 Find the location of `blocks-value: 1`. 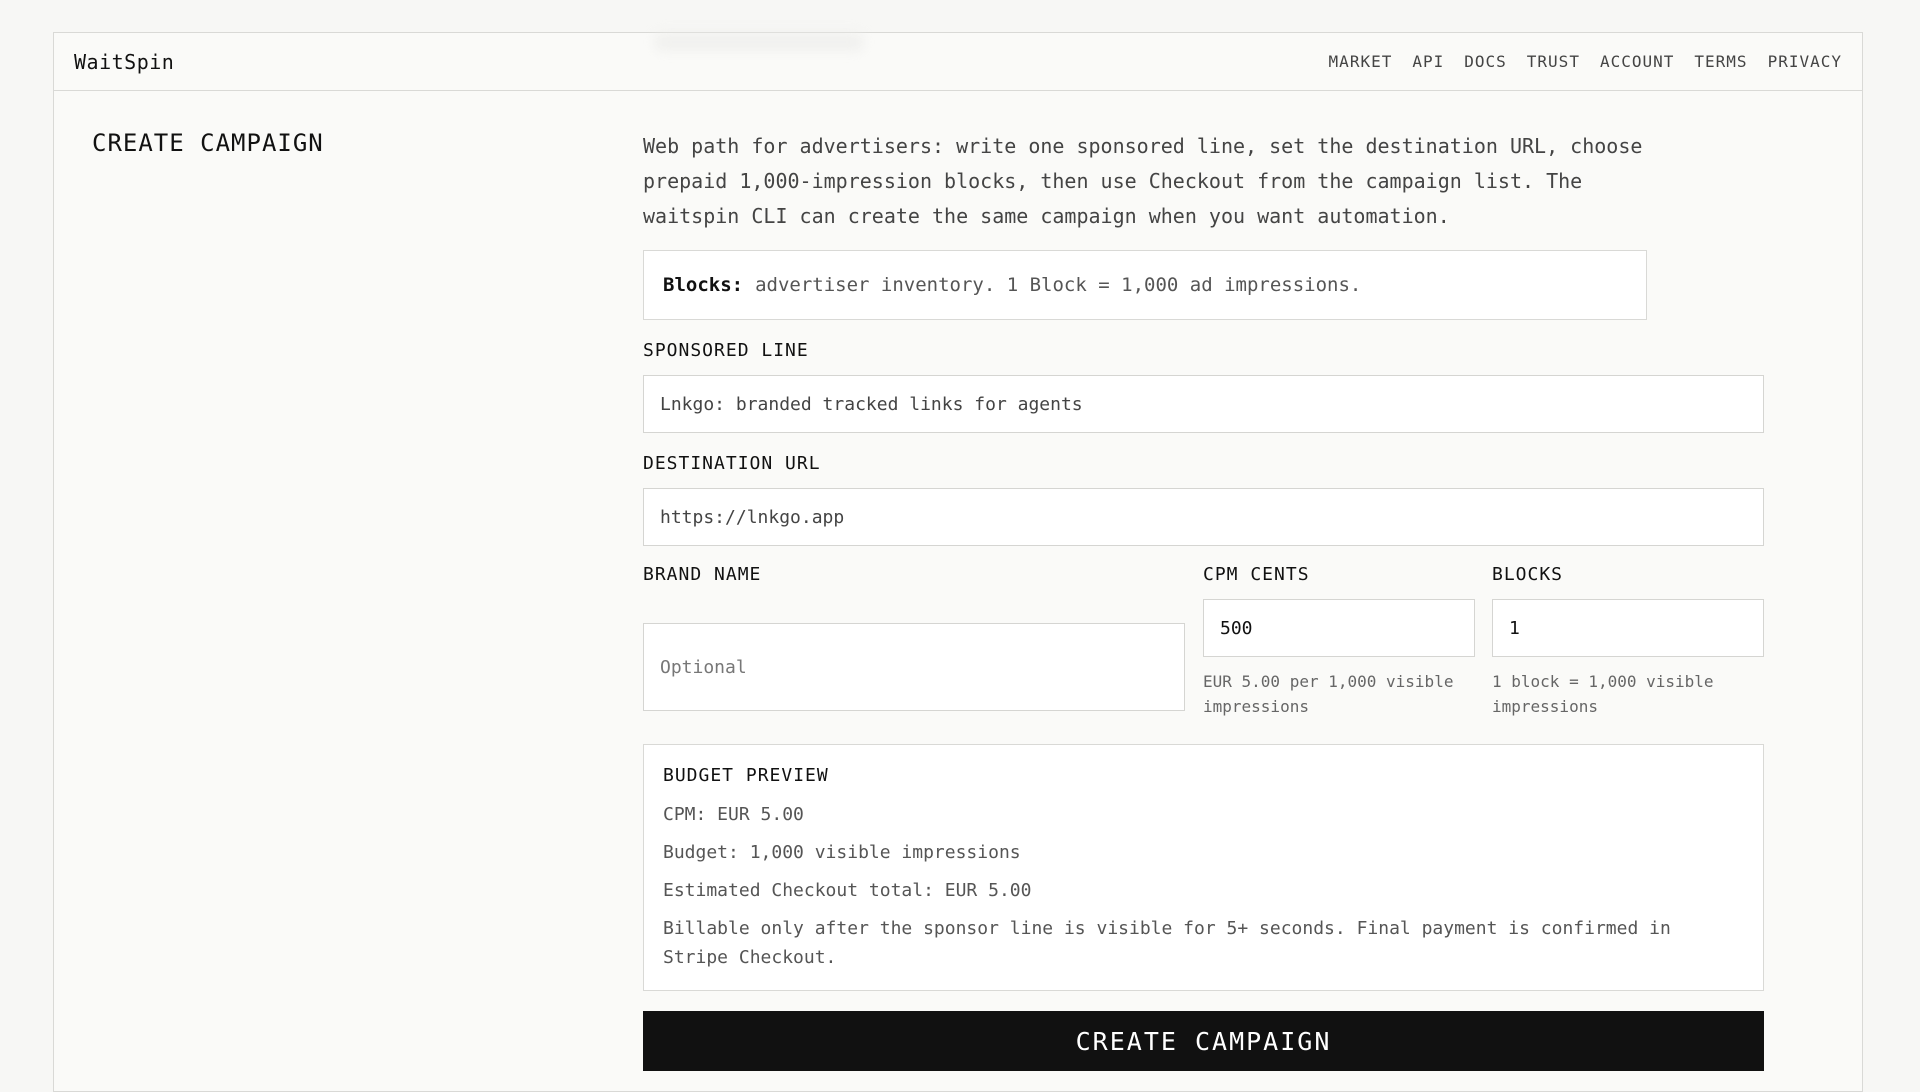

blocks-value: 1 is located at coordinates (1514, 628).